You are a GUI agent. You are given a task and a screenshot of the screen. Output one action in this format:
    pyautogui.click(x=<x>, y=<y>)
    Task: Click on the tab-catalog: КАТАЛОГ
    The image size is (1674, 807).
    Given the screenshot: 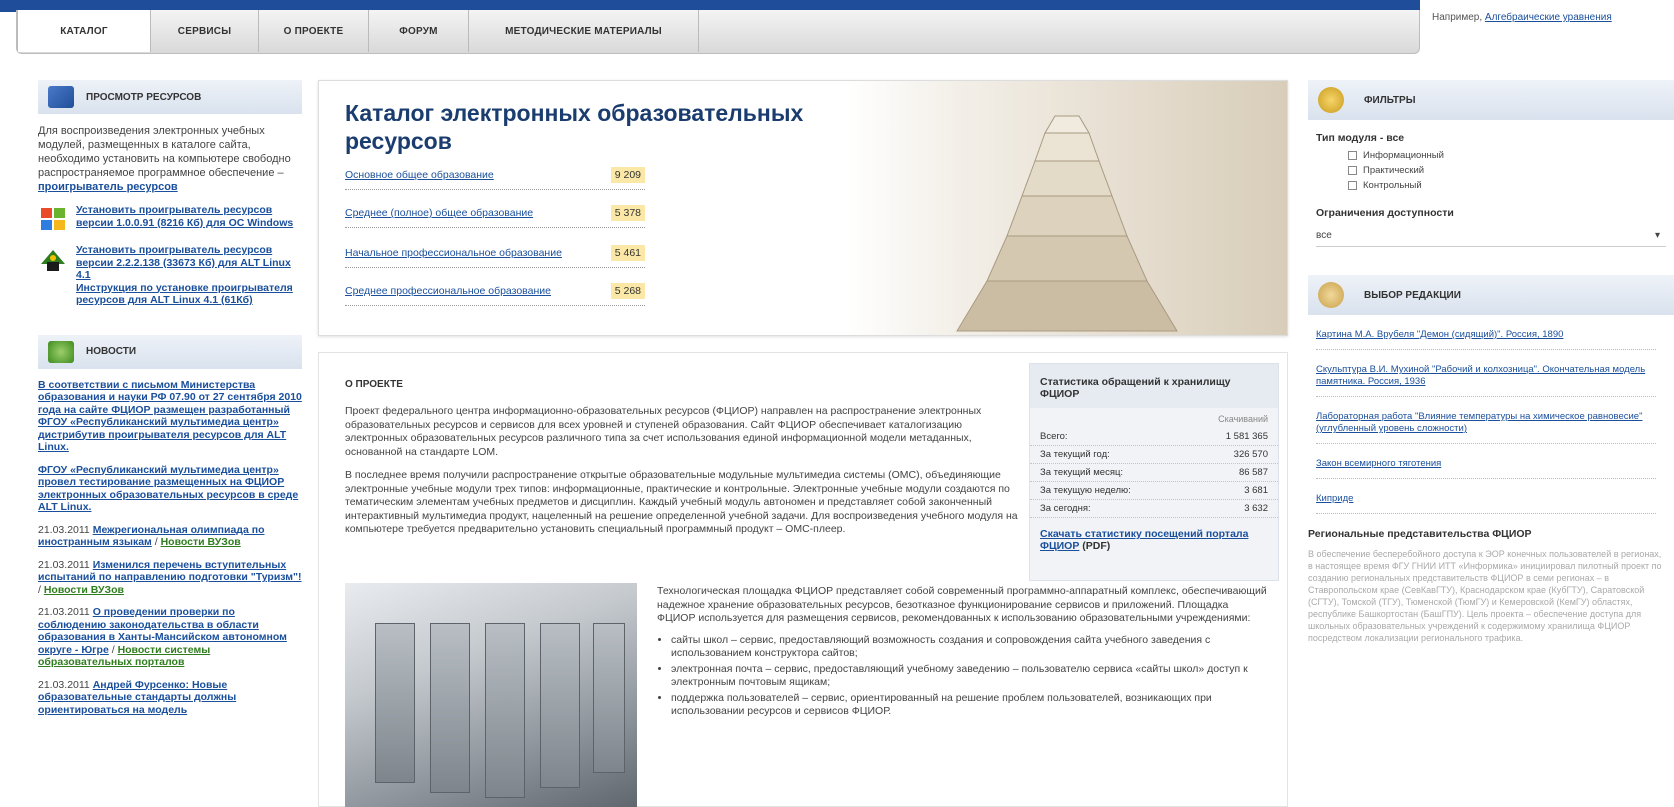 What is the action you would take?
    pyautogui.click(x=84, y=31)
    